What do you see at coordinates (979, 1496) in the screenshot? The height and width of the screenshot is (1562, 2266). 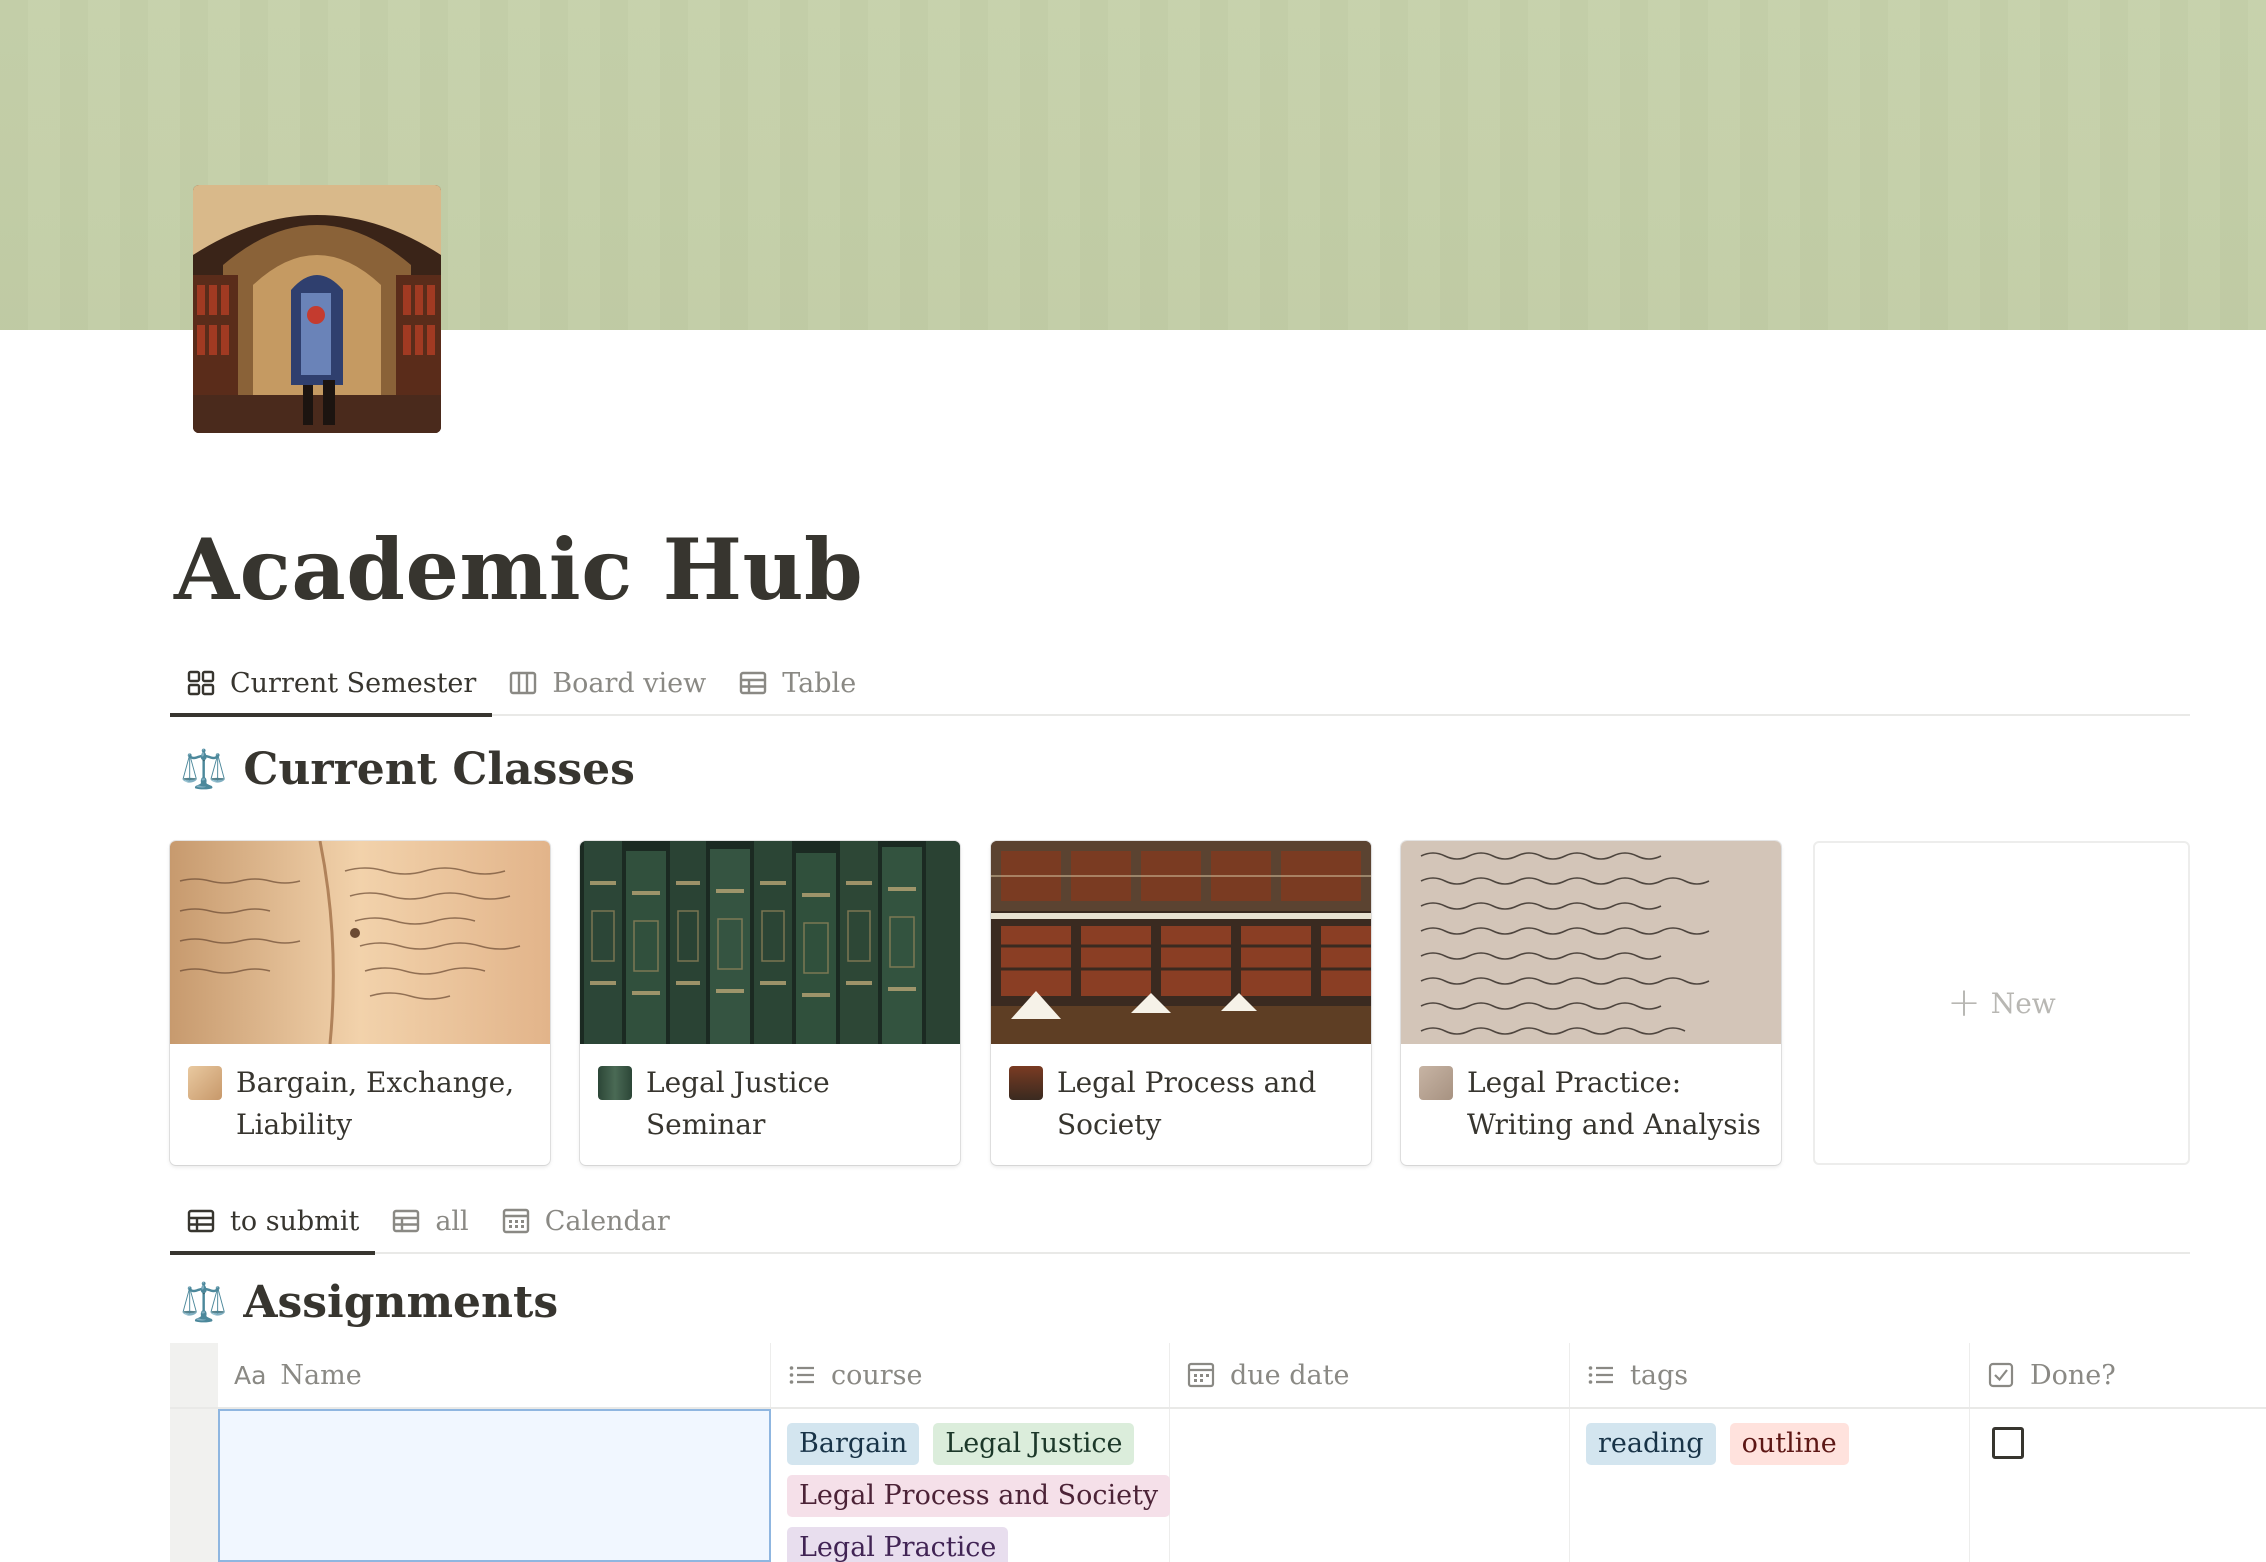 I see `course-pill: Legal Process and Society` at bounding box center [979, 1496].